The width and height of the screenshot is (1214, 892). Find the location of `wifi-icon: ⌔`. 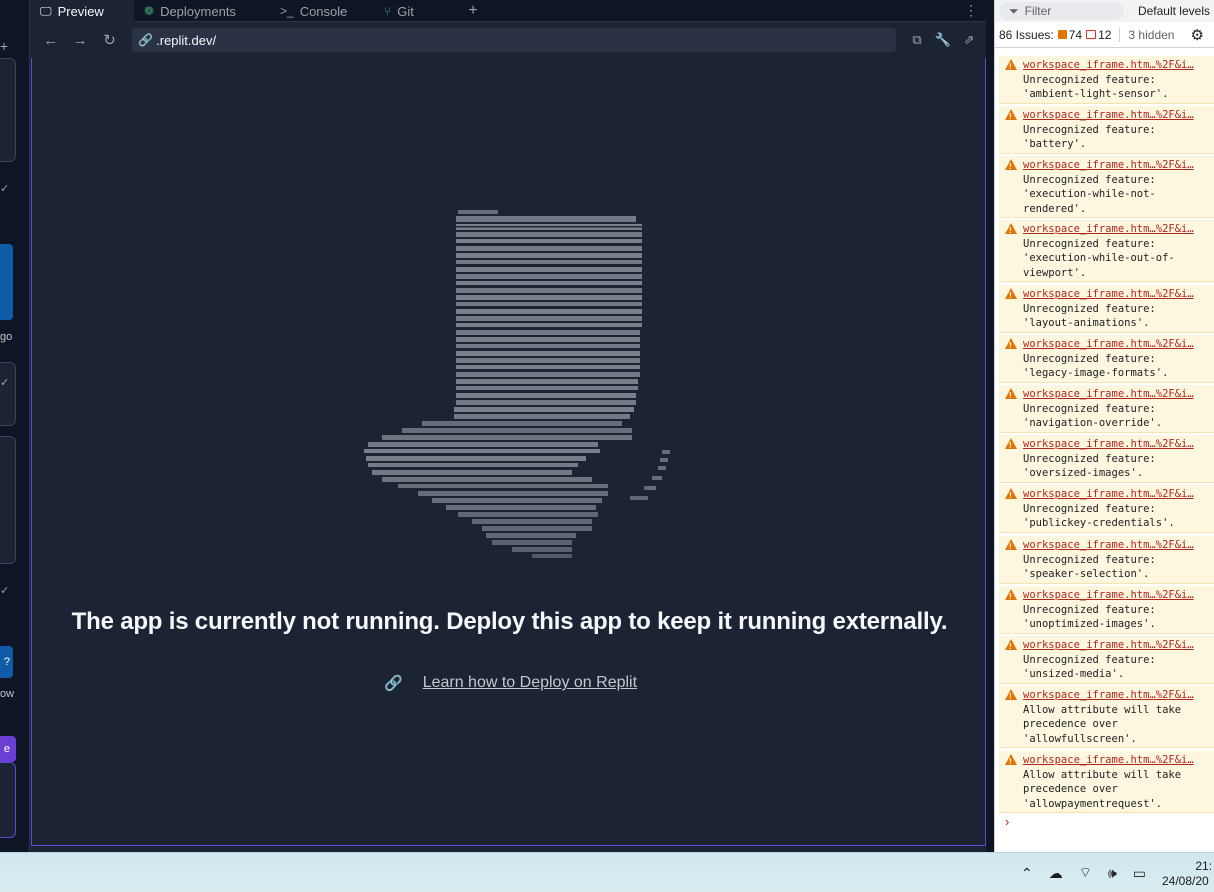

wifi-icon: ⌔ is located at coordinates (1085, 873).